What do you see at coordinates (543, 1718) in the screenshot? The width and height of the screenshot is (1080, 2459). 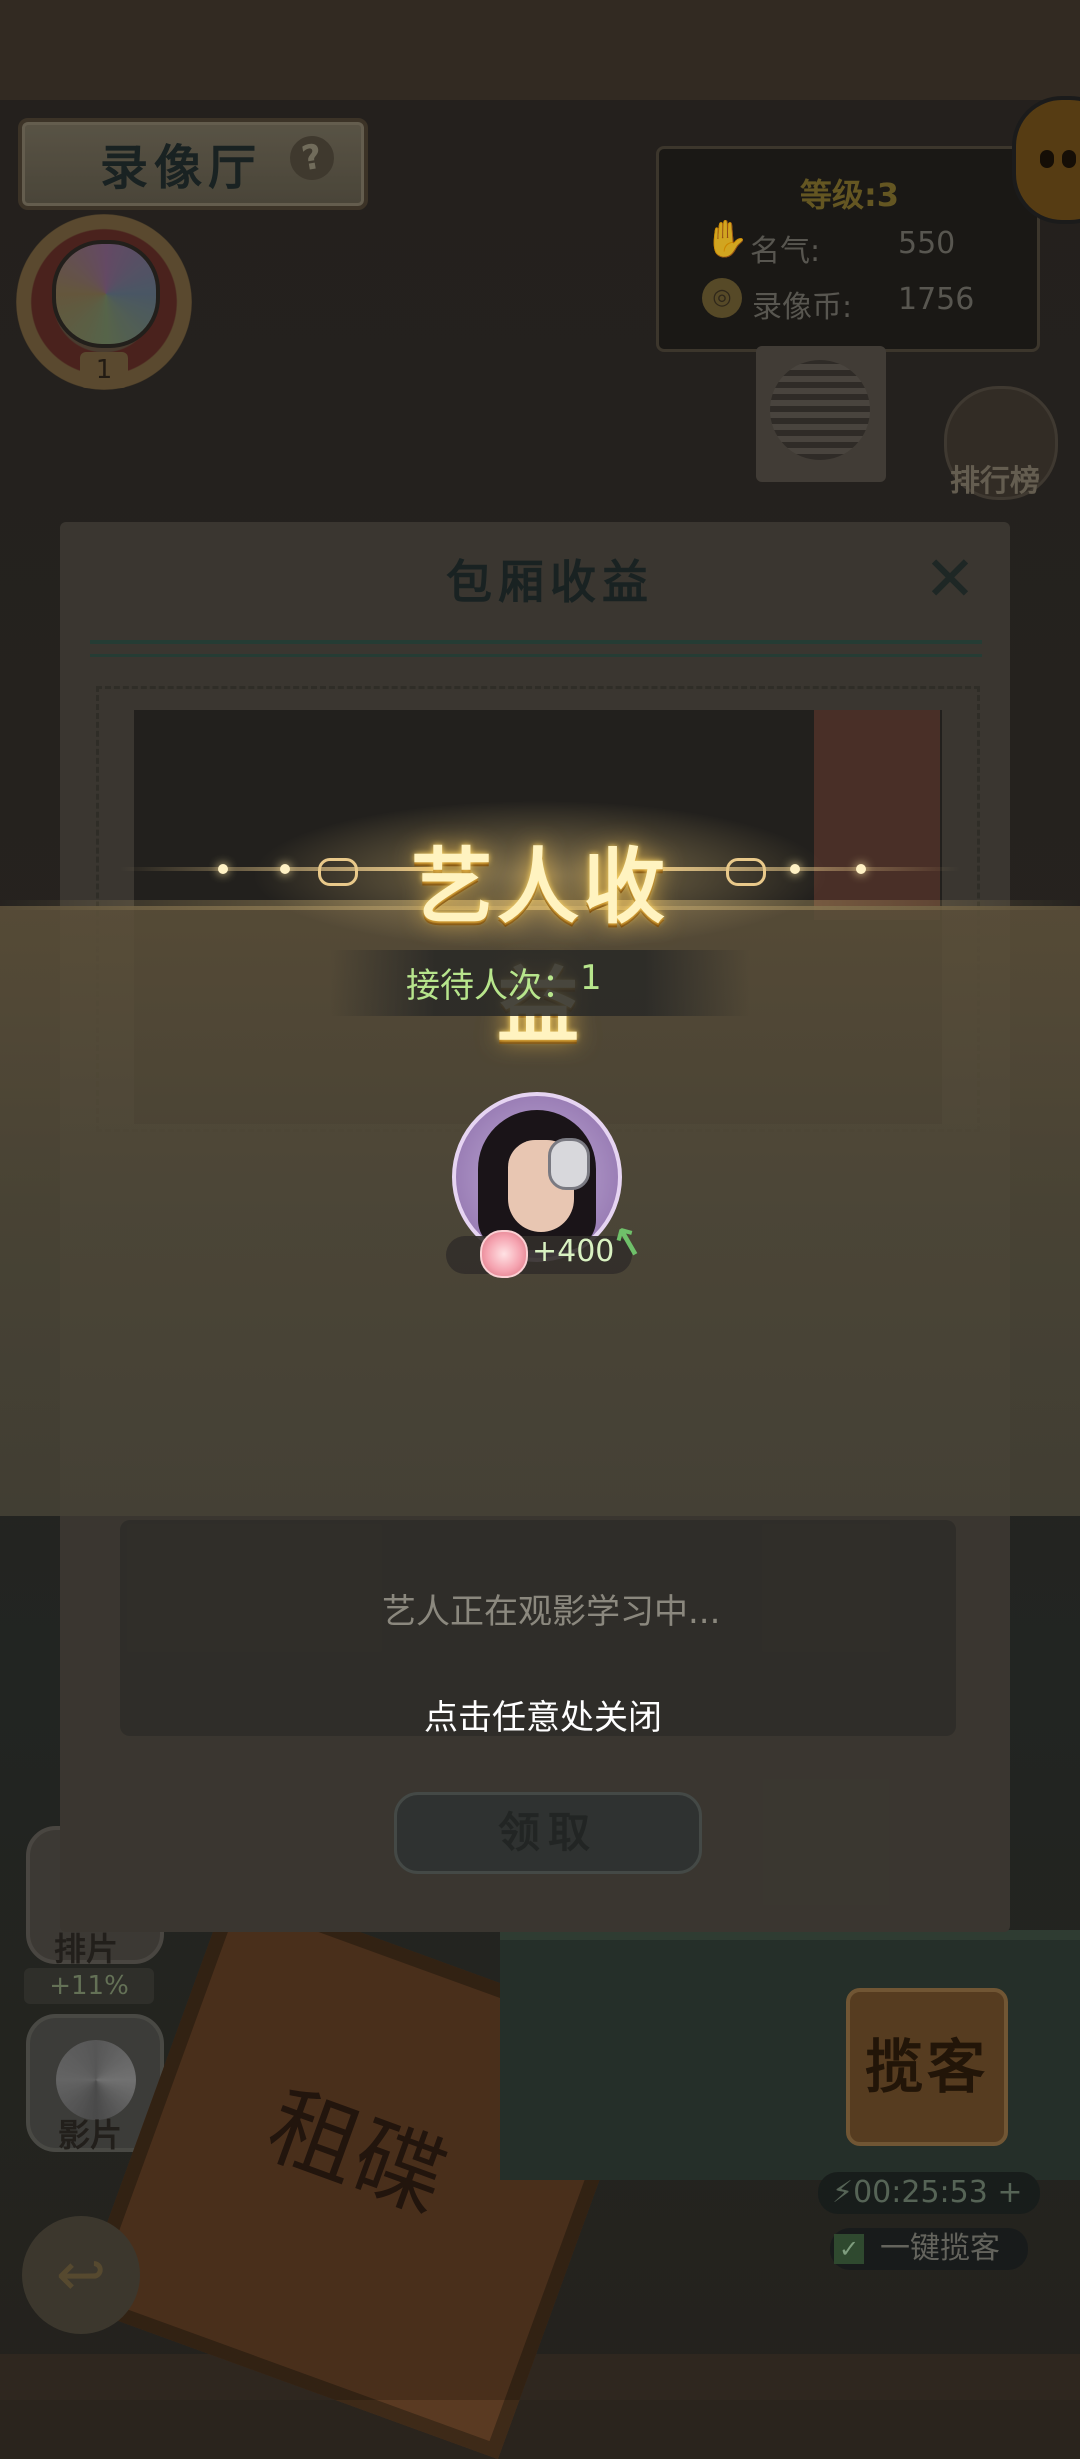 I see `tap-to-close-hint: 点击任意处关闭` at bounding box center [543, 1718].